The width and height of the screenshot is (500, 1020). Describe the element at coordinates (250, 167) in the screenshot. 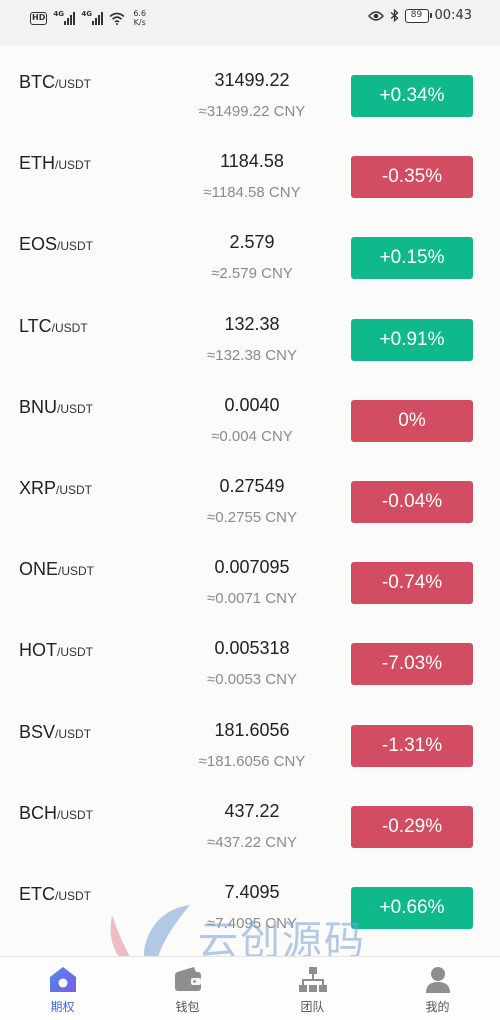

I see `market-row: ETH/USDT 1184.58 ≈1184.58 CNY -0.35%` at that location.